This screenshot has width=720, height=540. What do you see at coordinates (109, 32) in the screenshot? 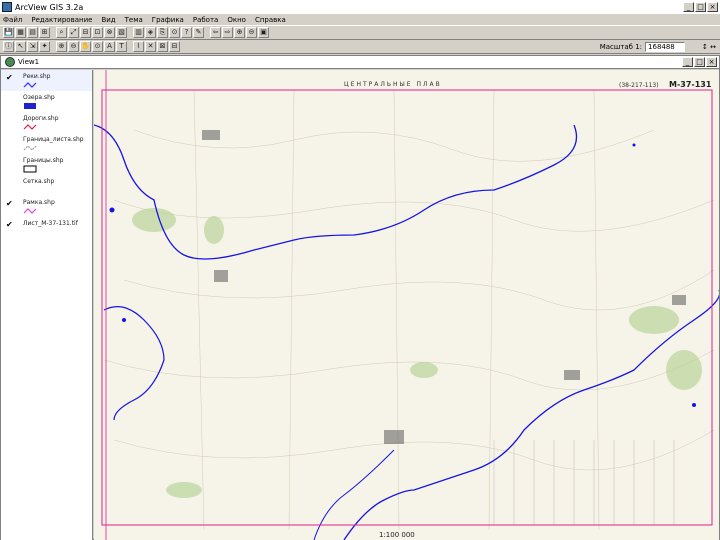
I see `toolbar1-button-9: ⊗` at bounding box center [109, 32].